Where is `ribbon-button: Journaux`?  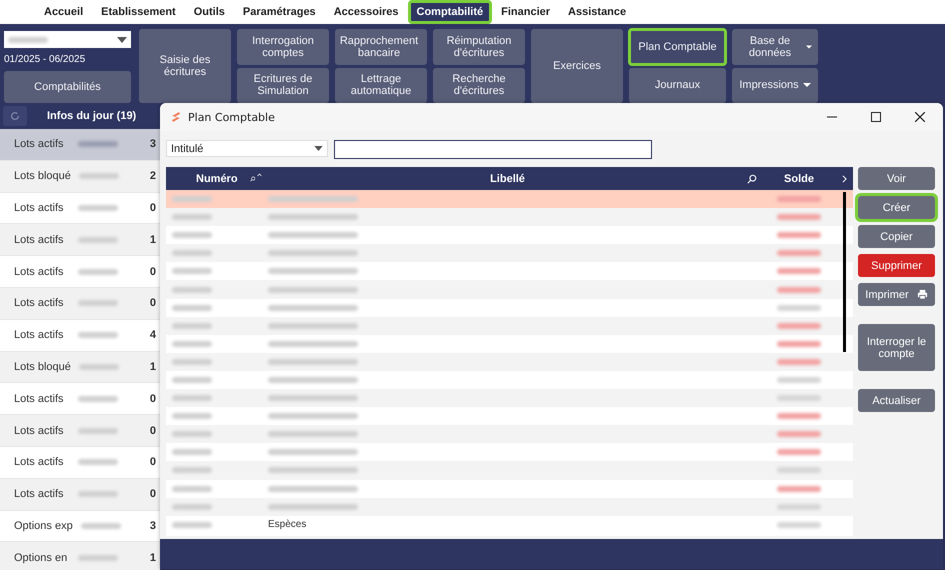 ribbon-button: Journaux is located at coordinates (677, 85).